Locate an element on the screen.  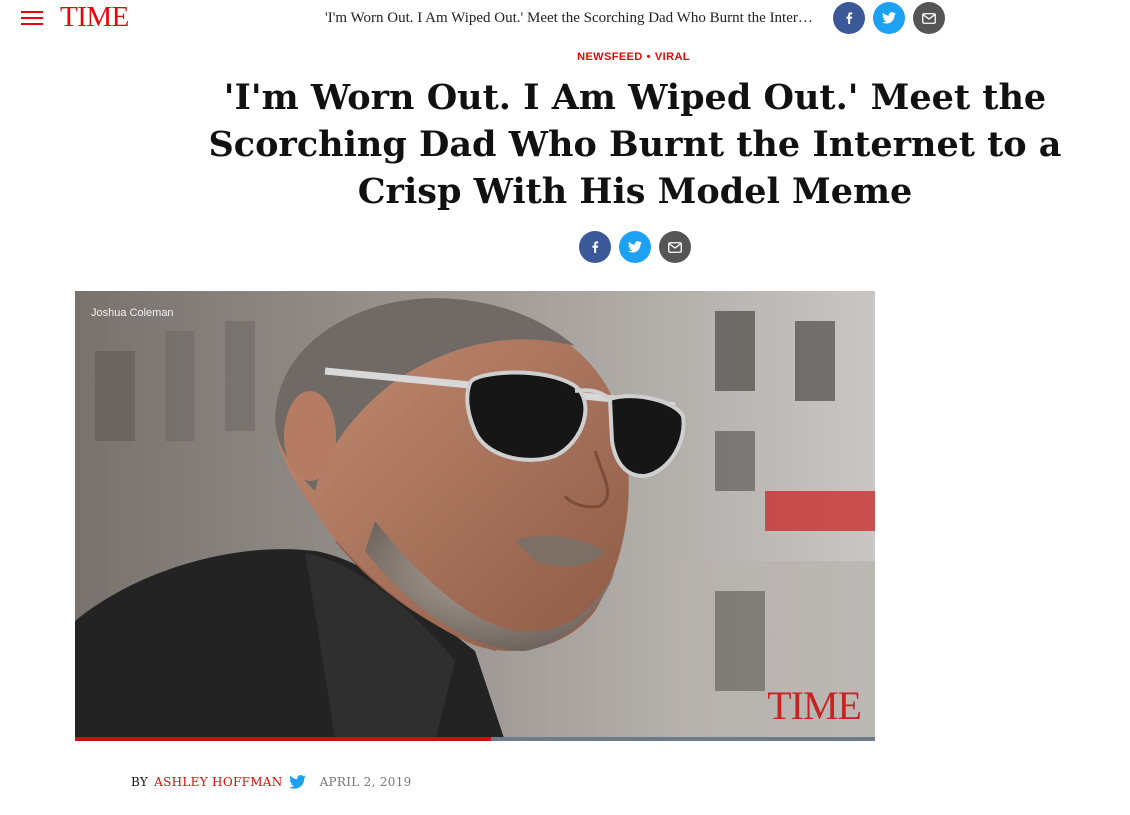
publish-date: APRIL 2, 2019 is located at coordinates (365, 782).